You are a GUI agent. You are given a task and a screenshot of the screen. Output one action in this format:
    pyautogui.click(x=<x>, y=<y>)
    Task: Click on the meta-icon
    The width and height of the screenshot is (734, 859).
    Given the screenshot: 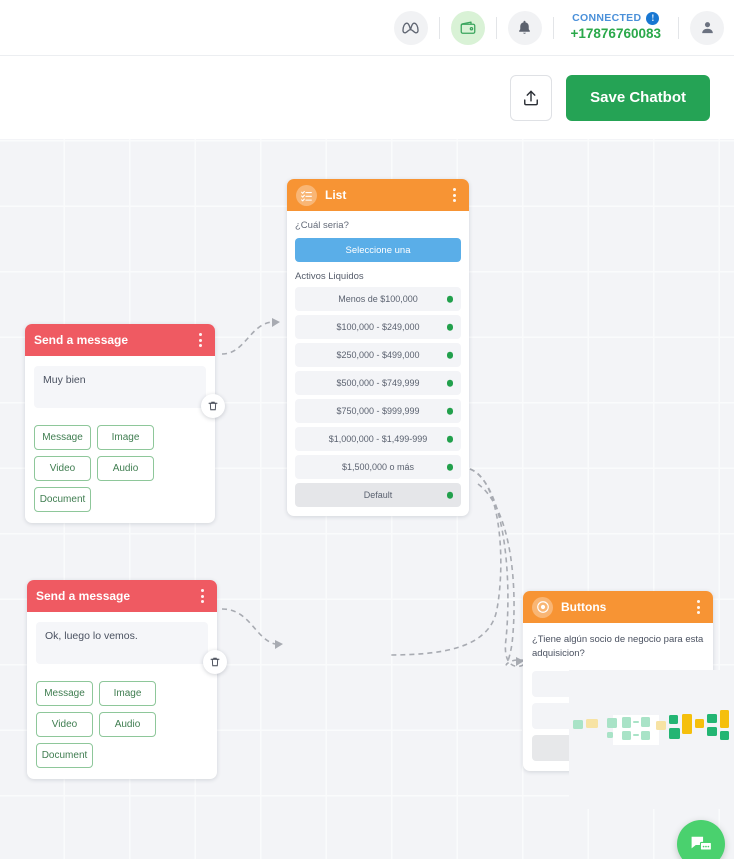 What is the action you would take?
    pyautogui.click(x=410, y=27)
    